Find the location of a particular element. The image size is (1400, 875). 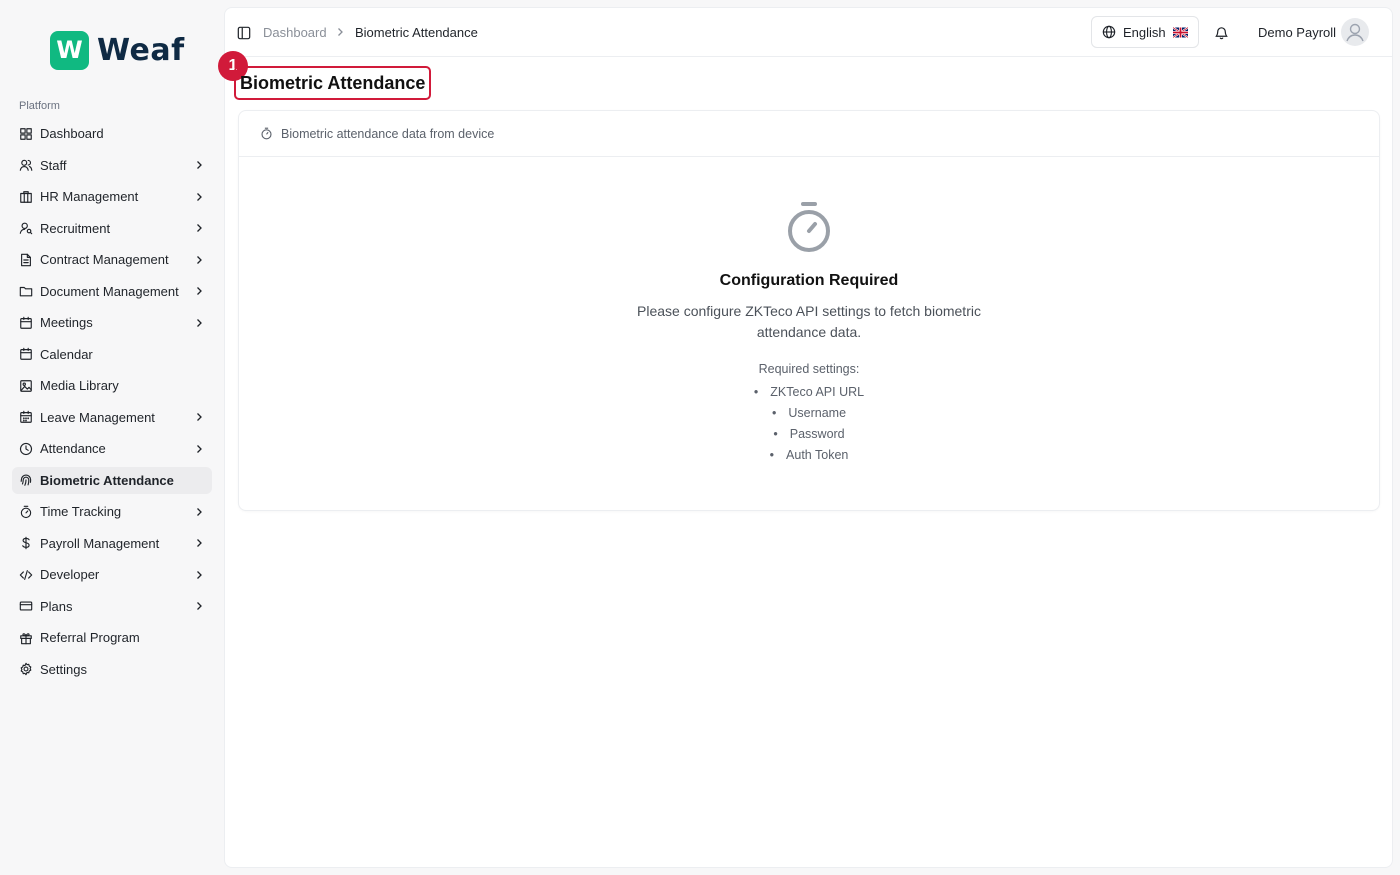

sidebar-item-label: Dashboard is located at coordinates (72, 133).